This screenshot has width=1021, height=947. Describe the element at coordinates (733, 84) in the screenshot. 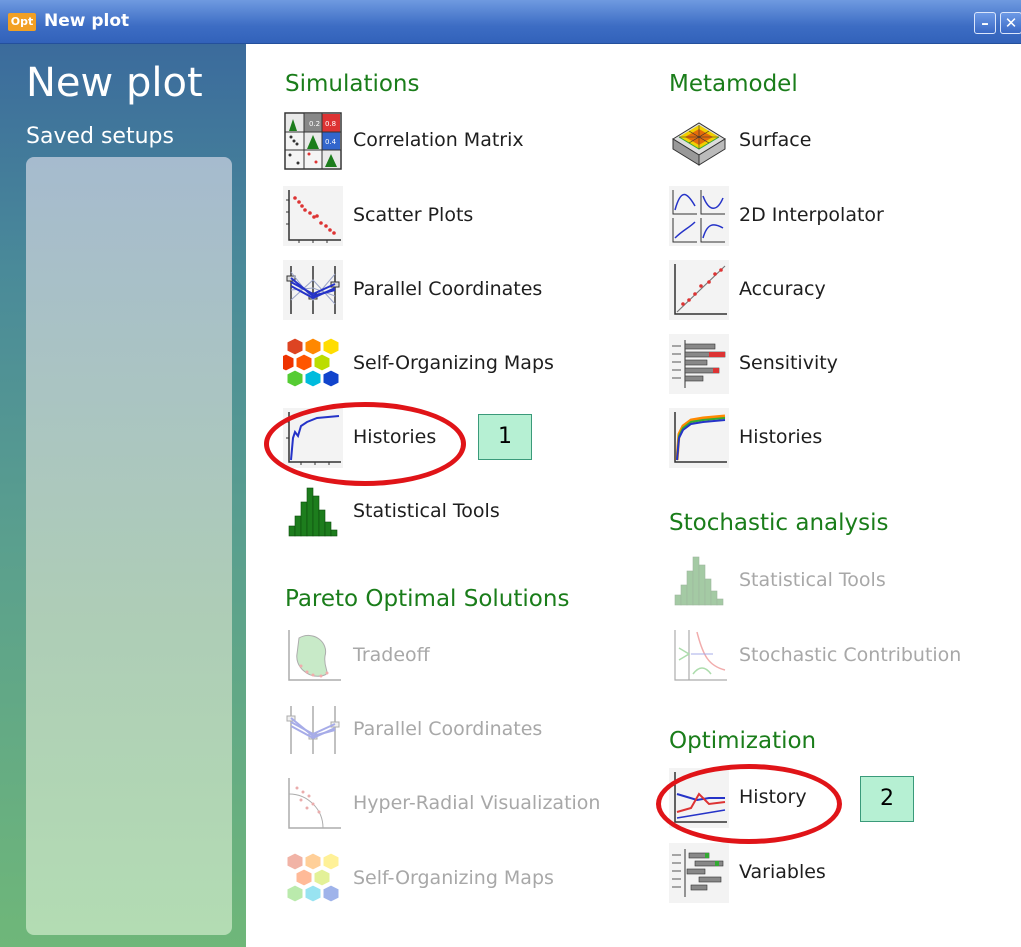

I see `section-metamodel: Metamodel` at that location.